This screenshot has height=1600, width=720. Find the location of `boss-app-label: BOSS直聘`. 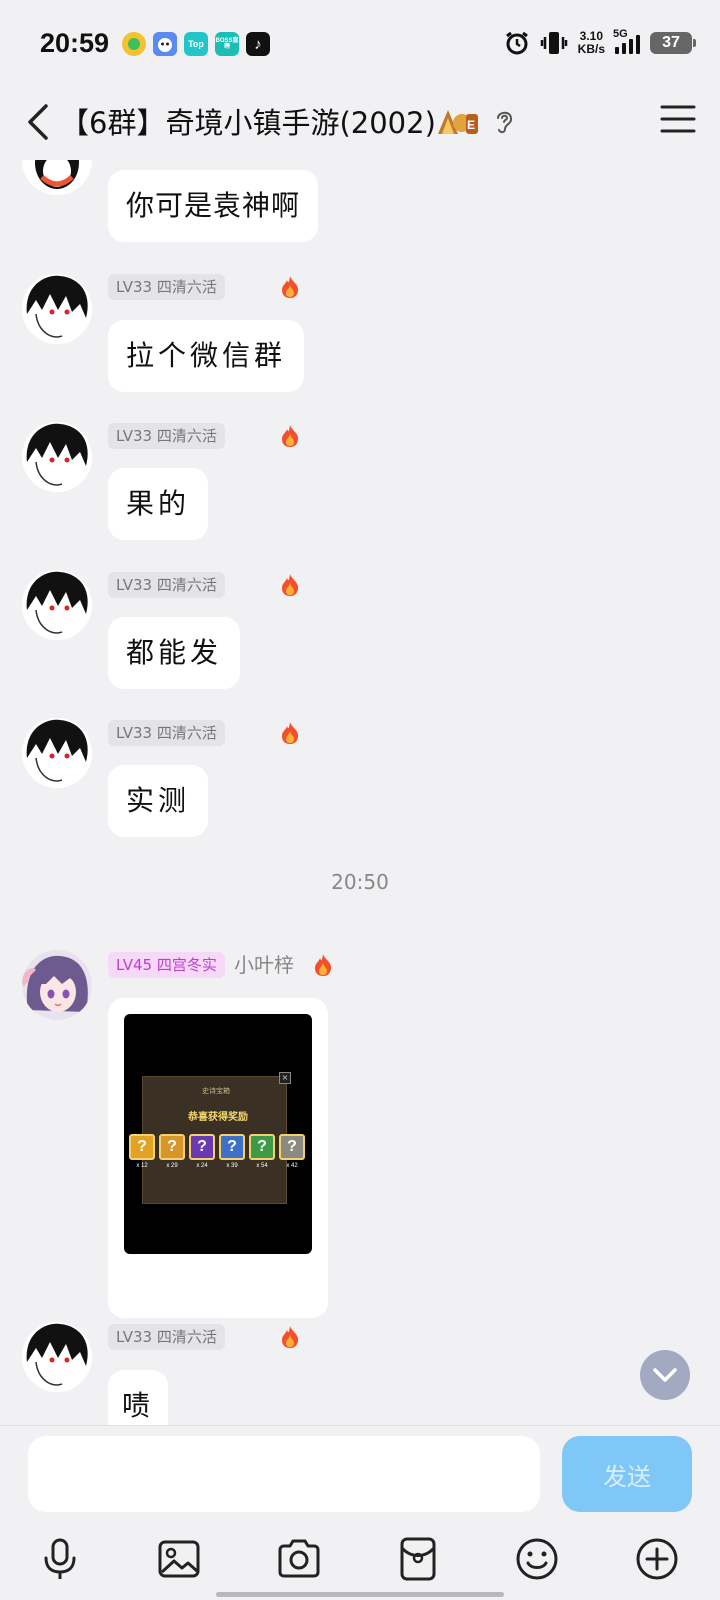

boss-app-label: BOSS直聘 is located at coordinates (227, 44).